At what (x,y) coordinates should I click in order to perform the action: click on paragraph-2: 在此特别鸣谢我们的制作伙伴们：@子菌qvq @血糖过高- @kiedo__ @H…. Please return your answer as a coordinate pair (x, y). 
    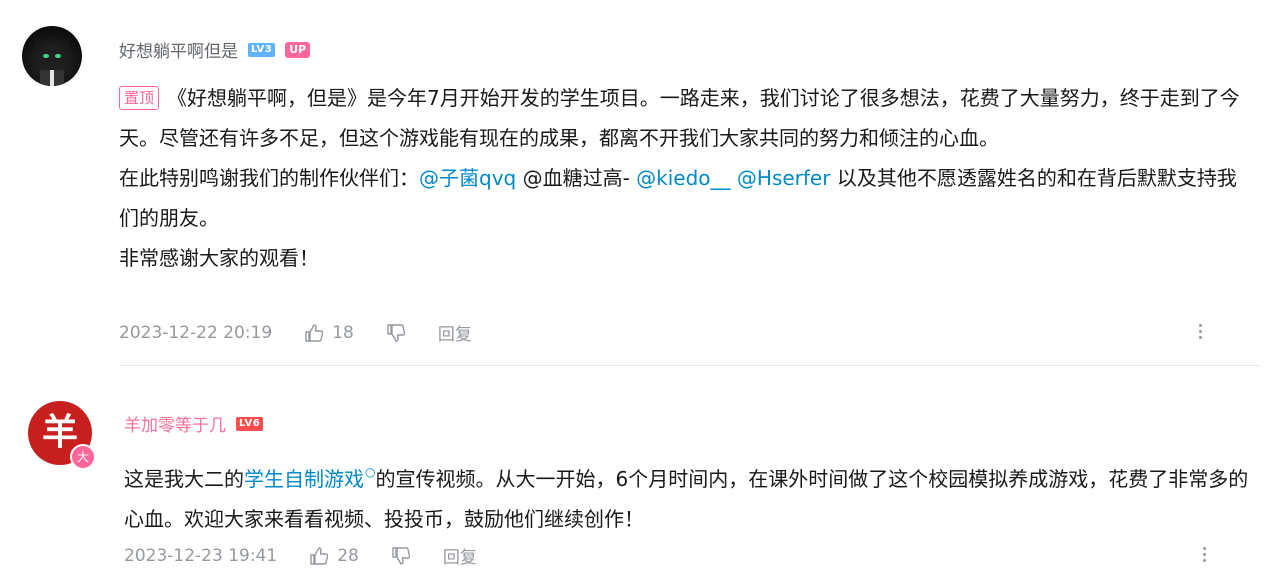
    Looking at the image, I should click on (684, 198).